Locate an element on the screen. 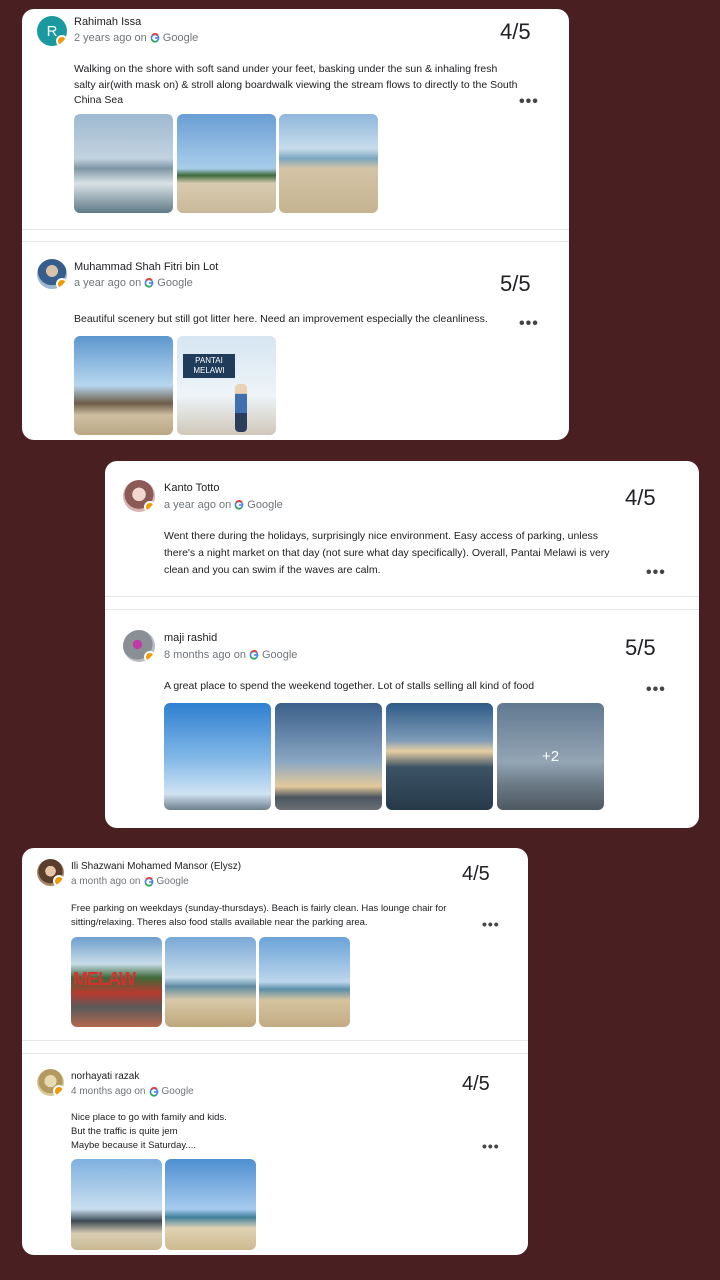 This screenshot has height=1280, width=720. review-time: 2 years ago on is located at coordinates (110, 38).